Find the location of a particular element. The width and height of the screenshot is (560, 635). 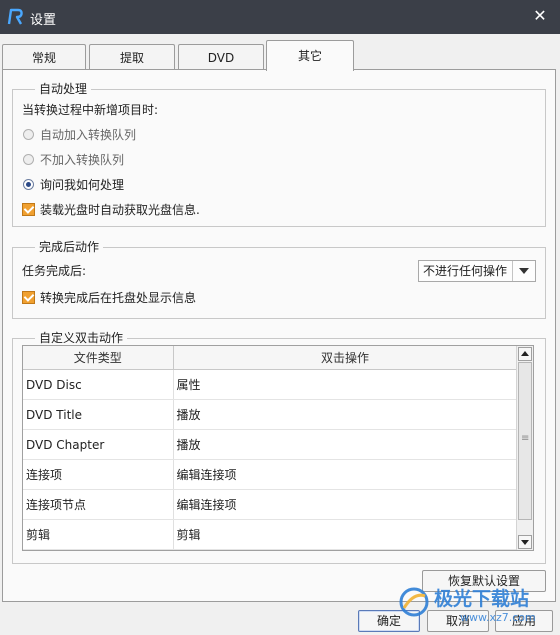

table-row: DVD Chapter 播放 is located at coordinates (270, 444).